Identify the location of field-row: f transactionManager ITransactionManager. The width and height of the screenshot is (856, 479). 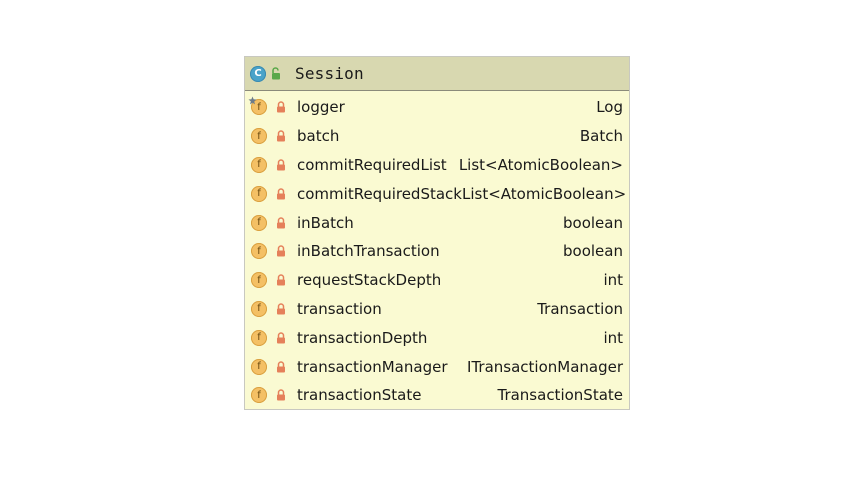
(437, 366).